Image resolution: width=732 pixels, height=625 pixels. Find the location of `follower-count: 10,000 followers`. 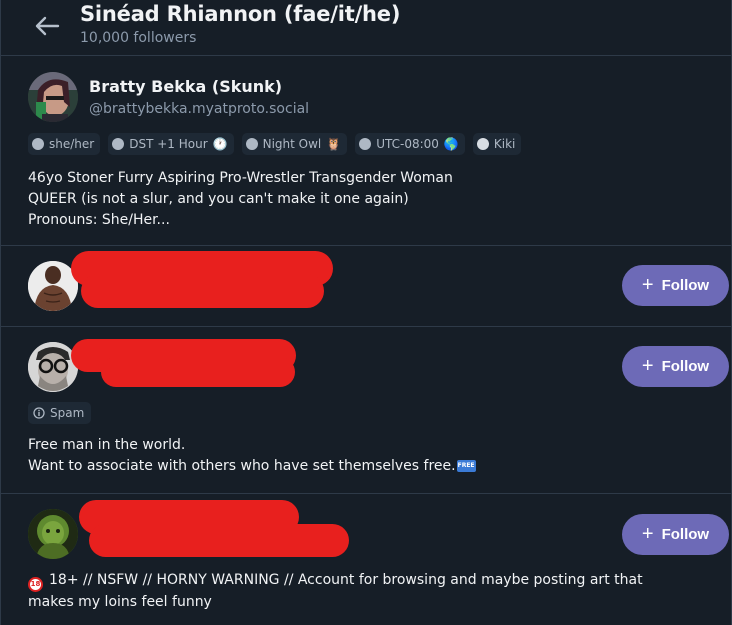

follower-count: 10,000 followers is located at coordinates (138, 38).